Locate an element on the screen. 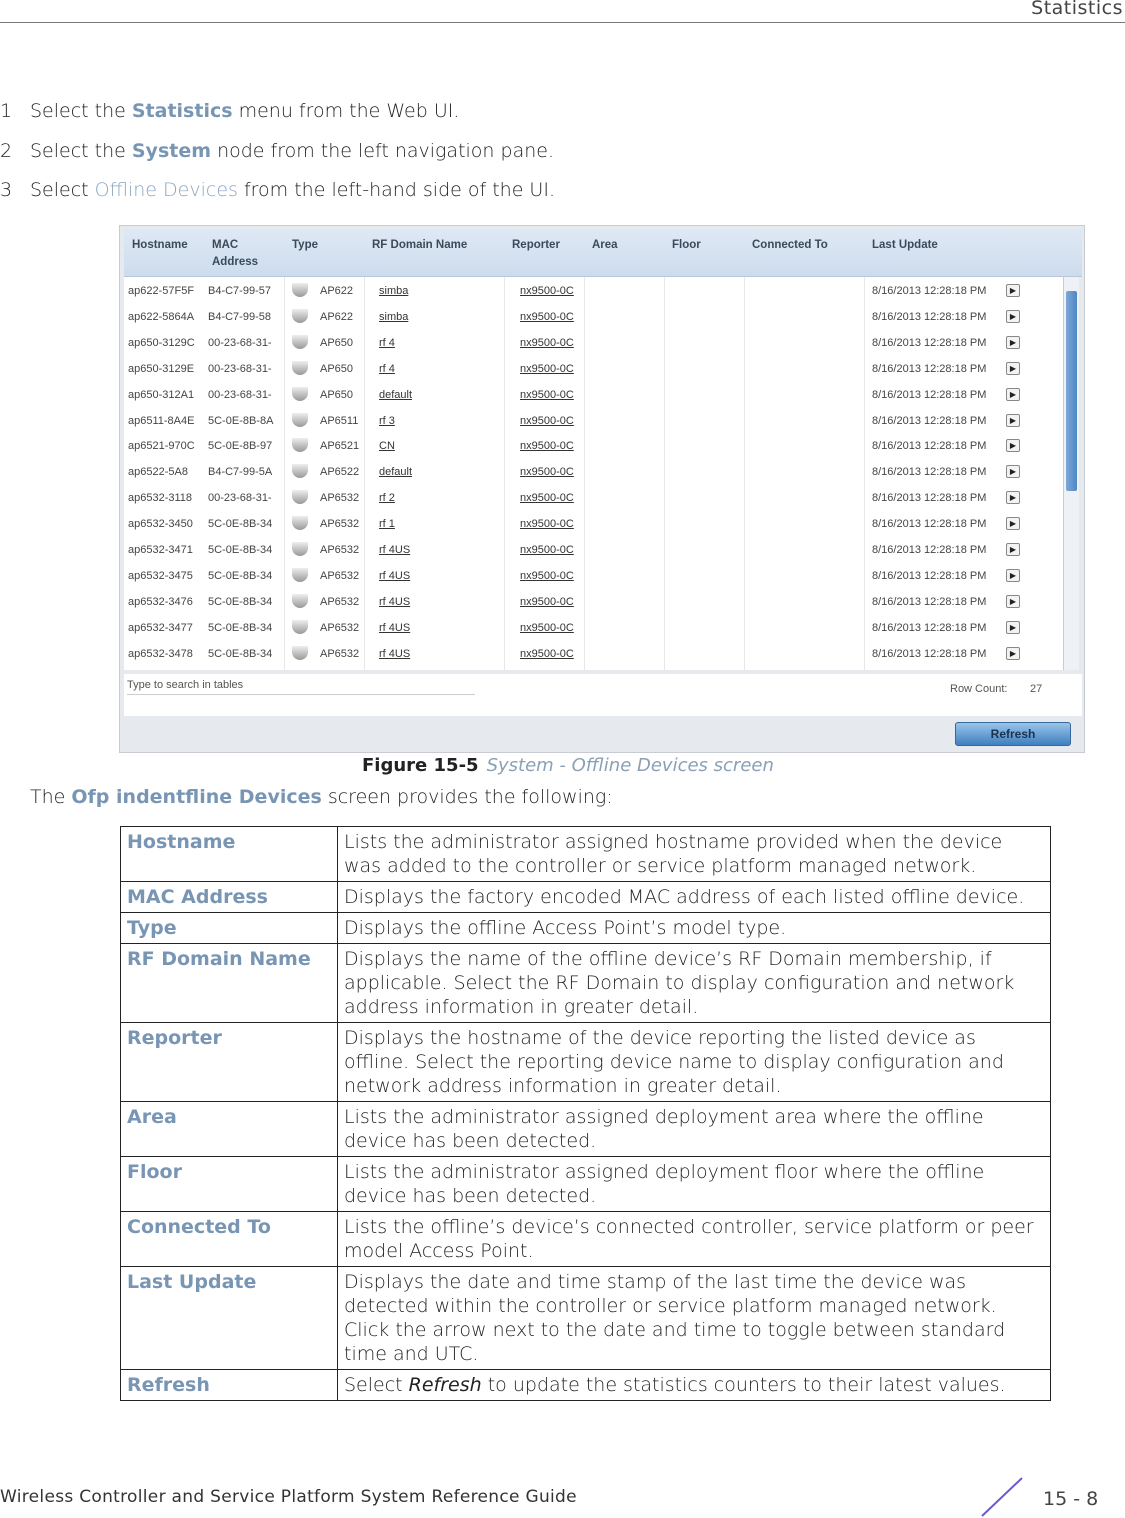  col-connected-to: Connected To is located at coordinates (790, 245).